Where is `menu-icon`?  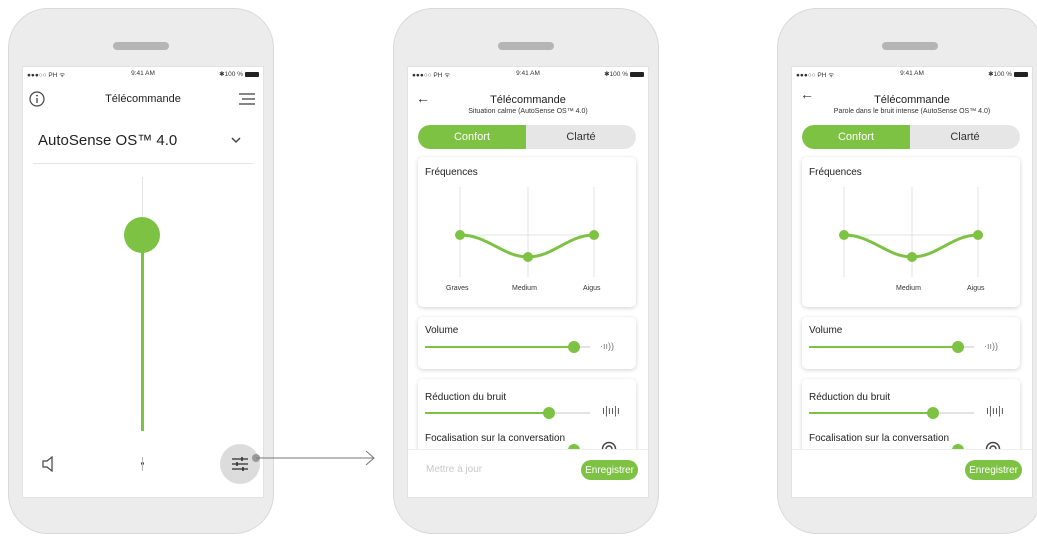
menu-icon is located at coordinates (247, 99).